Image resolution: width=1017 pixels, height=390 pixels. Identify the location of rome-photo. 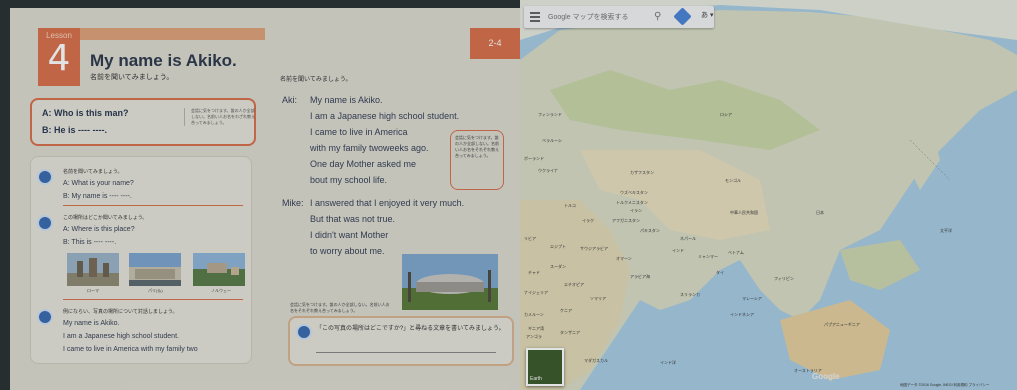
(93, 269).